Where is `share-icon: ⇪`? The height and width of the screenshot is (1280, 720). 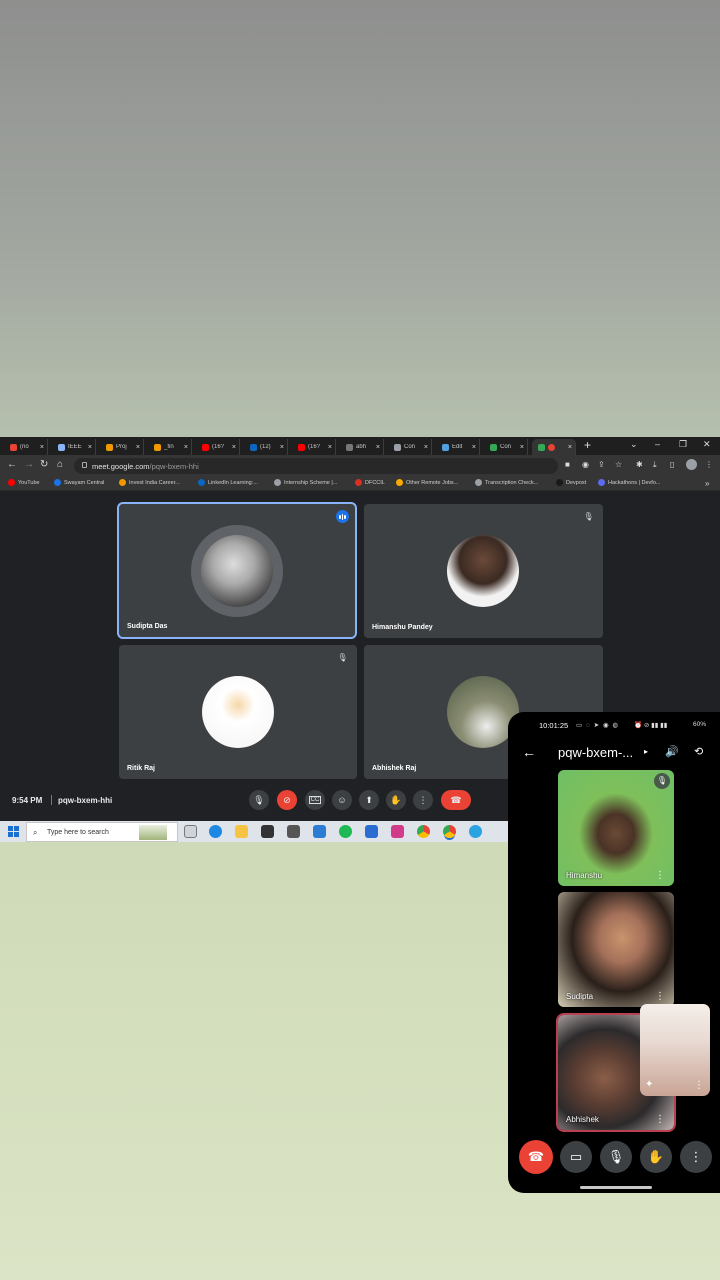 share-icon: ⇪ is located at coordinates (601, 464).